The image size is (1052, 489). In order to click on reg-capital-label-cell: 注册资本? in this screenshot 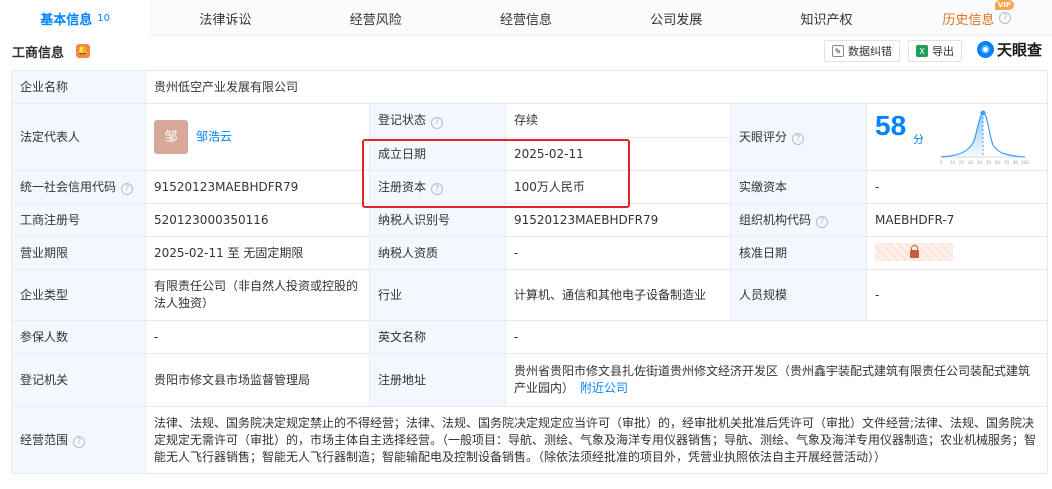, I will do `click(437, 187)`.